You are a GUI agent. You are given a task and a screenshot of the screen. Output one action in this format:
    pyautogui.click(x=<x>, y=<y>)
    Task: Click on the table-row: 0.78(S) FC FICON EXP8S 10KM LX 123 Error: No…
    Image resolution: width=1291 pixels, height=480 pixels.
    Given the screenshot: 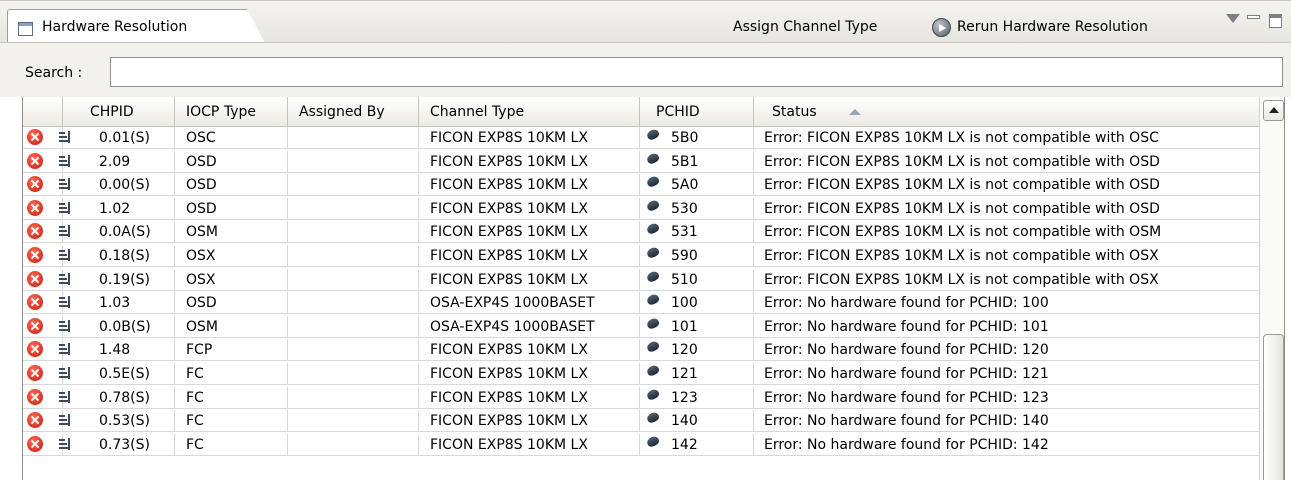 What is the action you would take?
    pyautogui.click(x=641, y=397)
    